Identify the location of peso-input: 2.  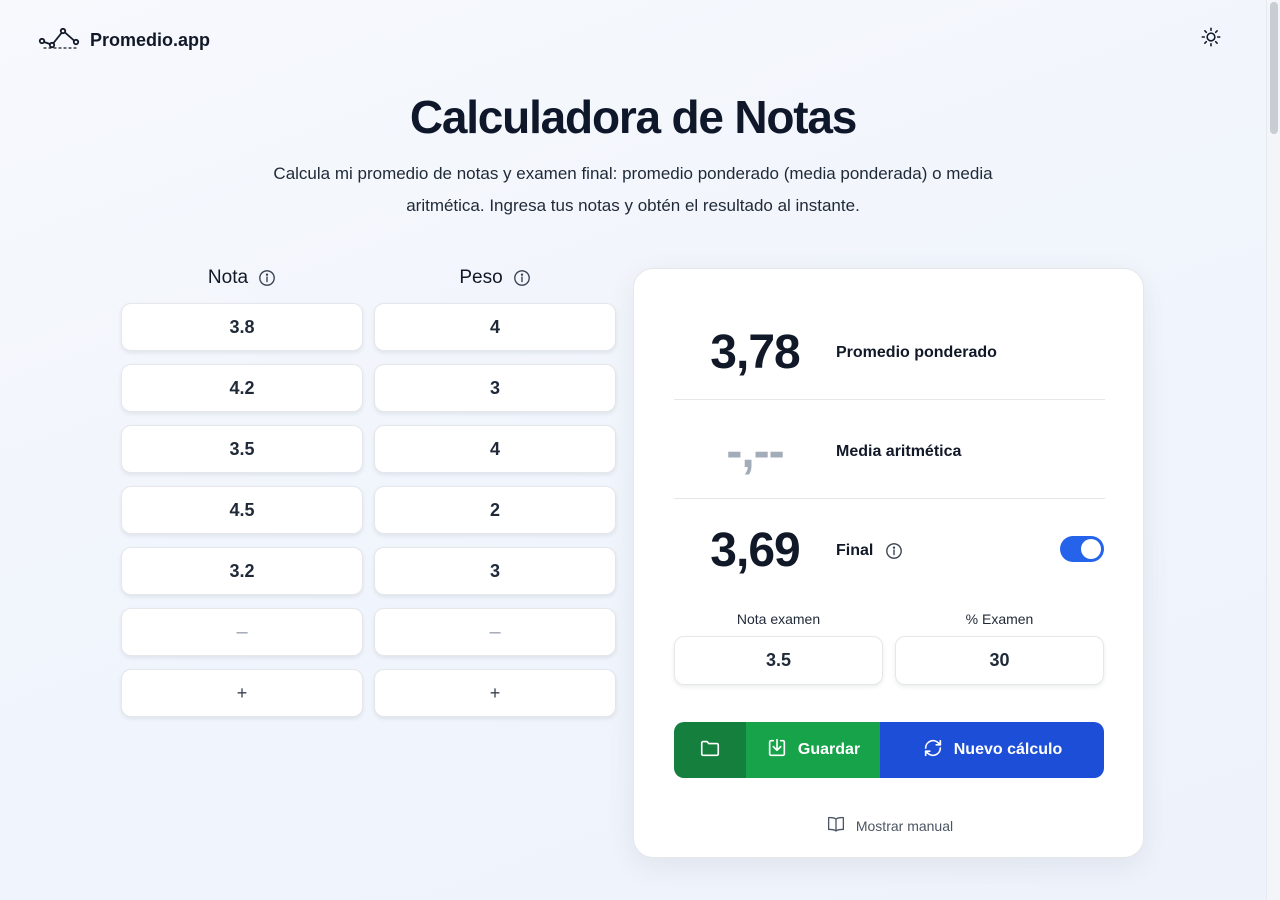
(495, 510).